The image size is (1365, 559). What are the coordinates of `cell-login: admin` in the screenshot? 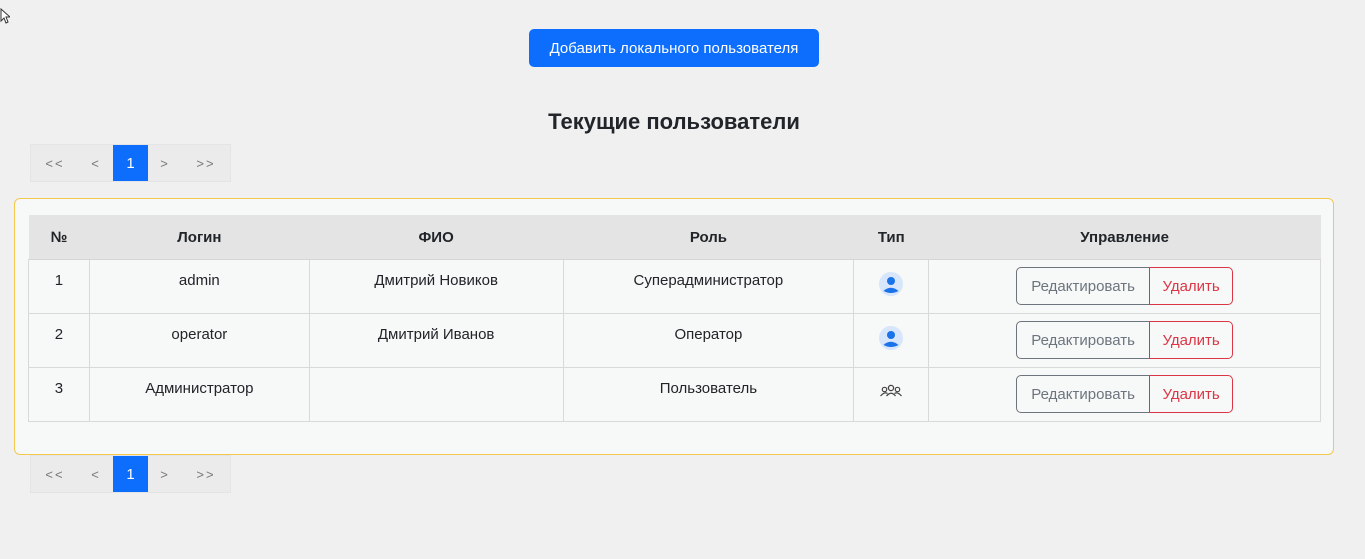 It's located at (199, 286).